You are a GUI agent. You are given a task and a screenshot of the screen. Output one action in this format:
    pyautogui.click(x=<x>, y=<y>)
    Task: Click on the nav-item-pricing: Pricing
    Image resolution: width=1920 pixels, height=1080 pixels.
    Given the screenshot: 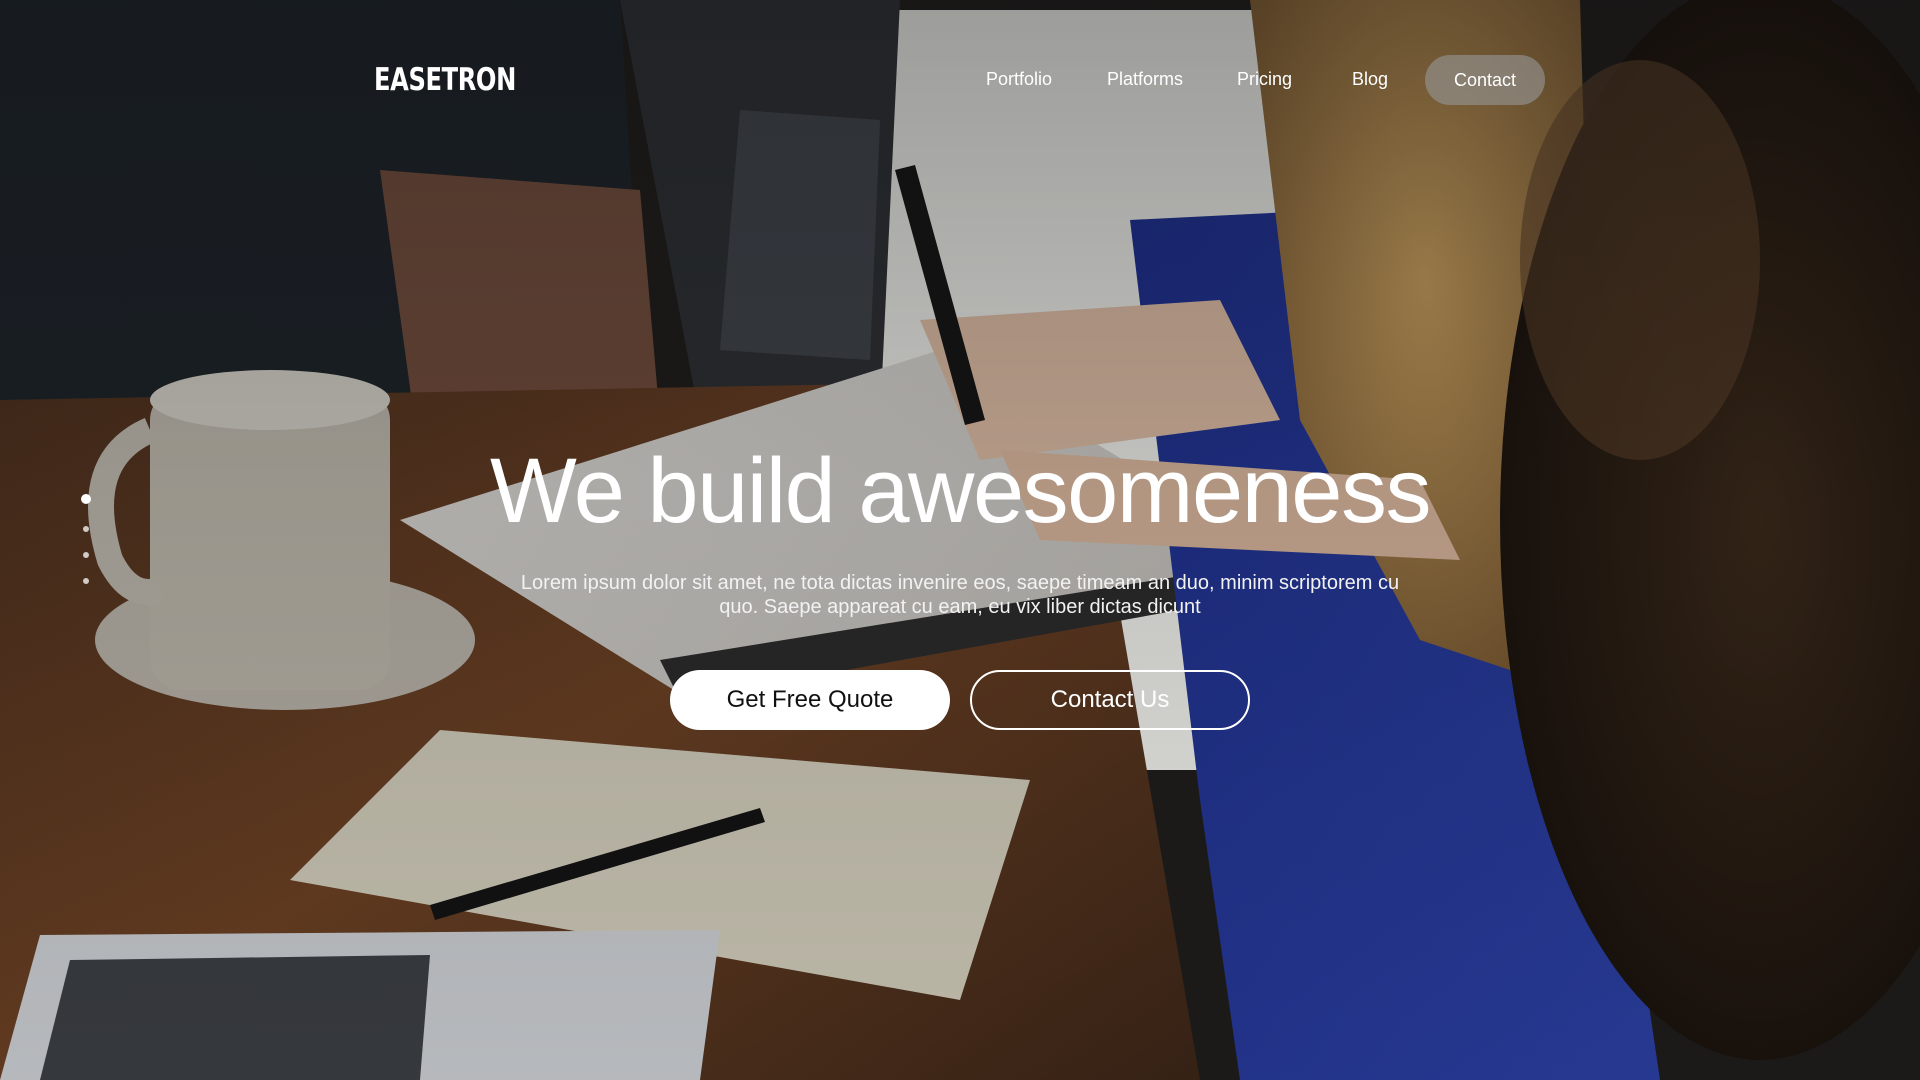 What is the action you would take?
    pyautogui.click(x=1264, y=79)
    